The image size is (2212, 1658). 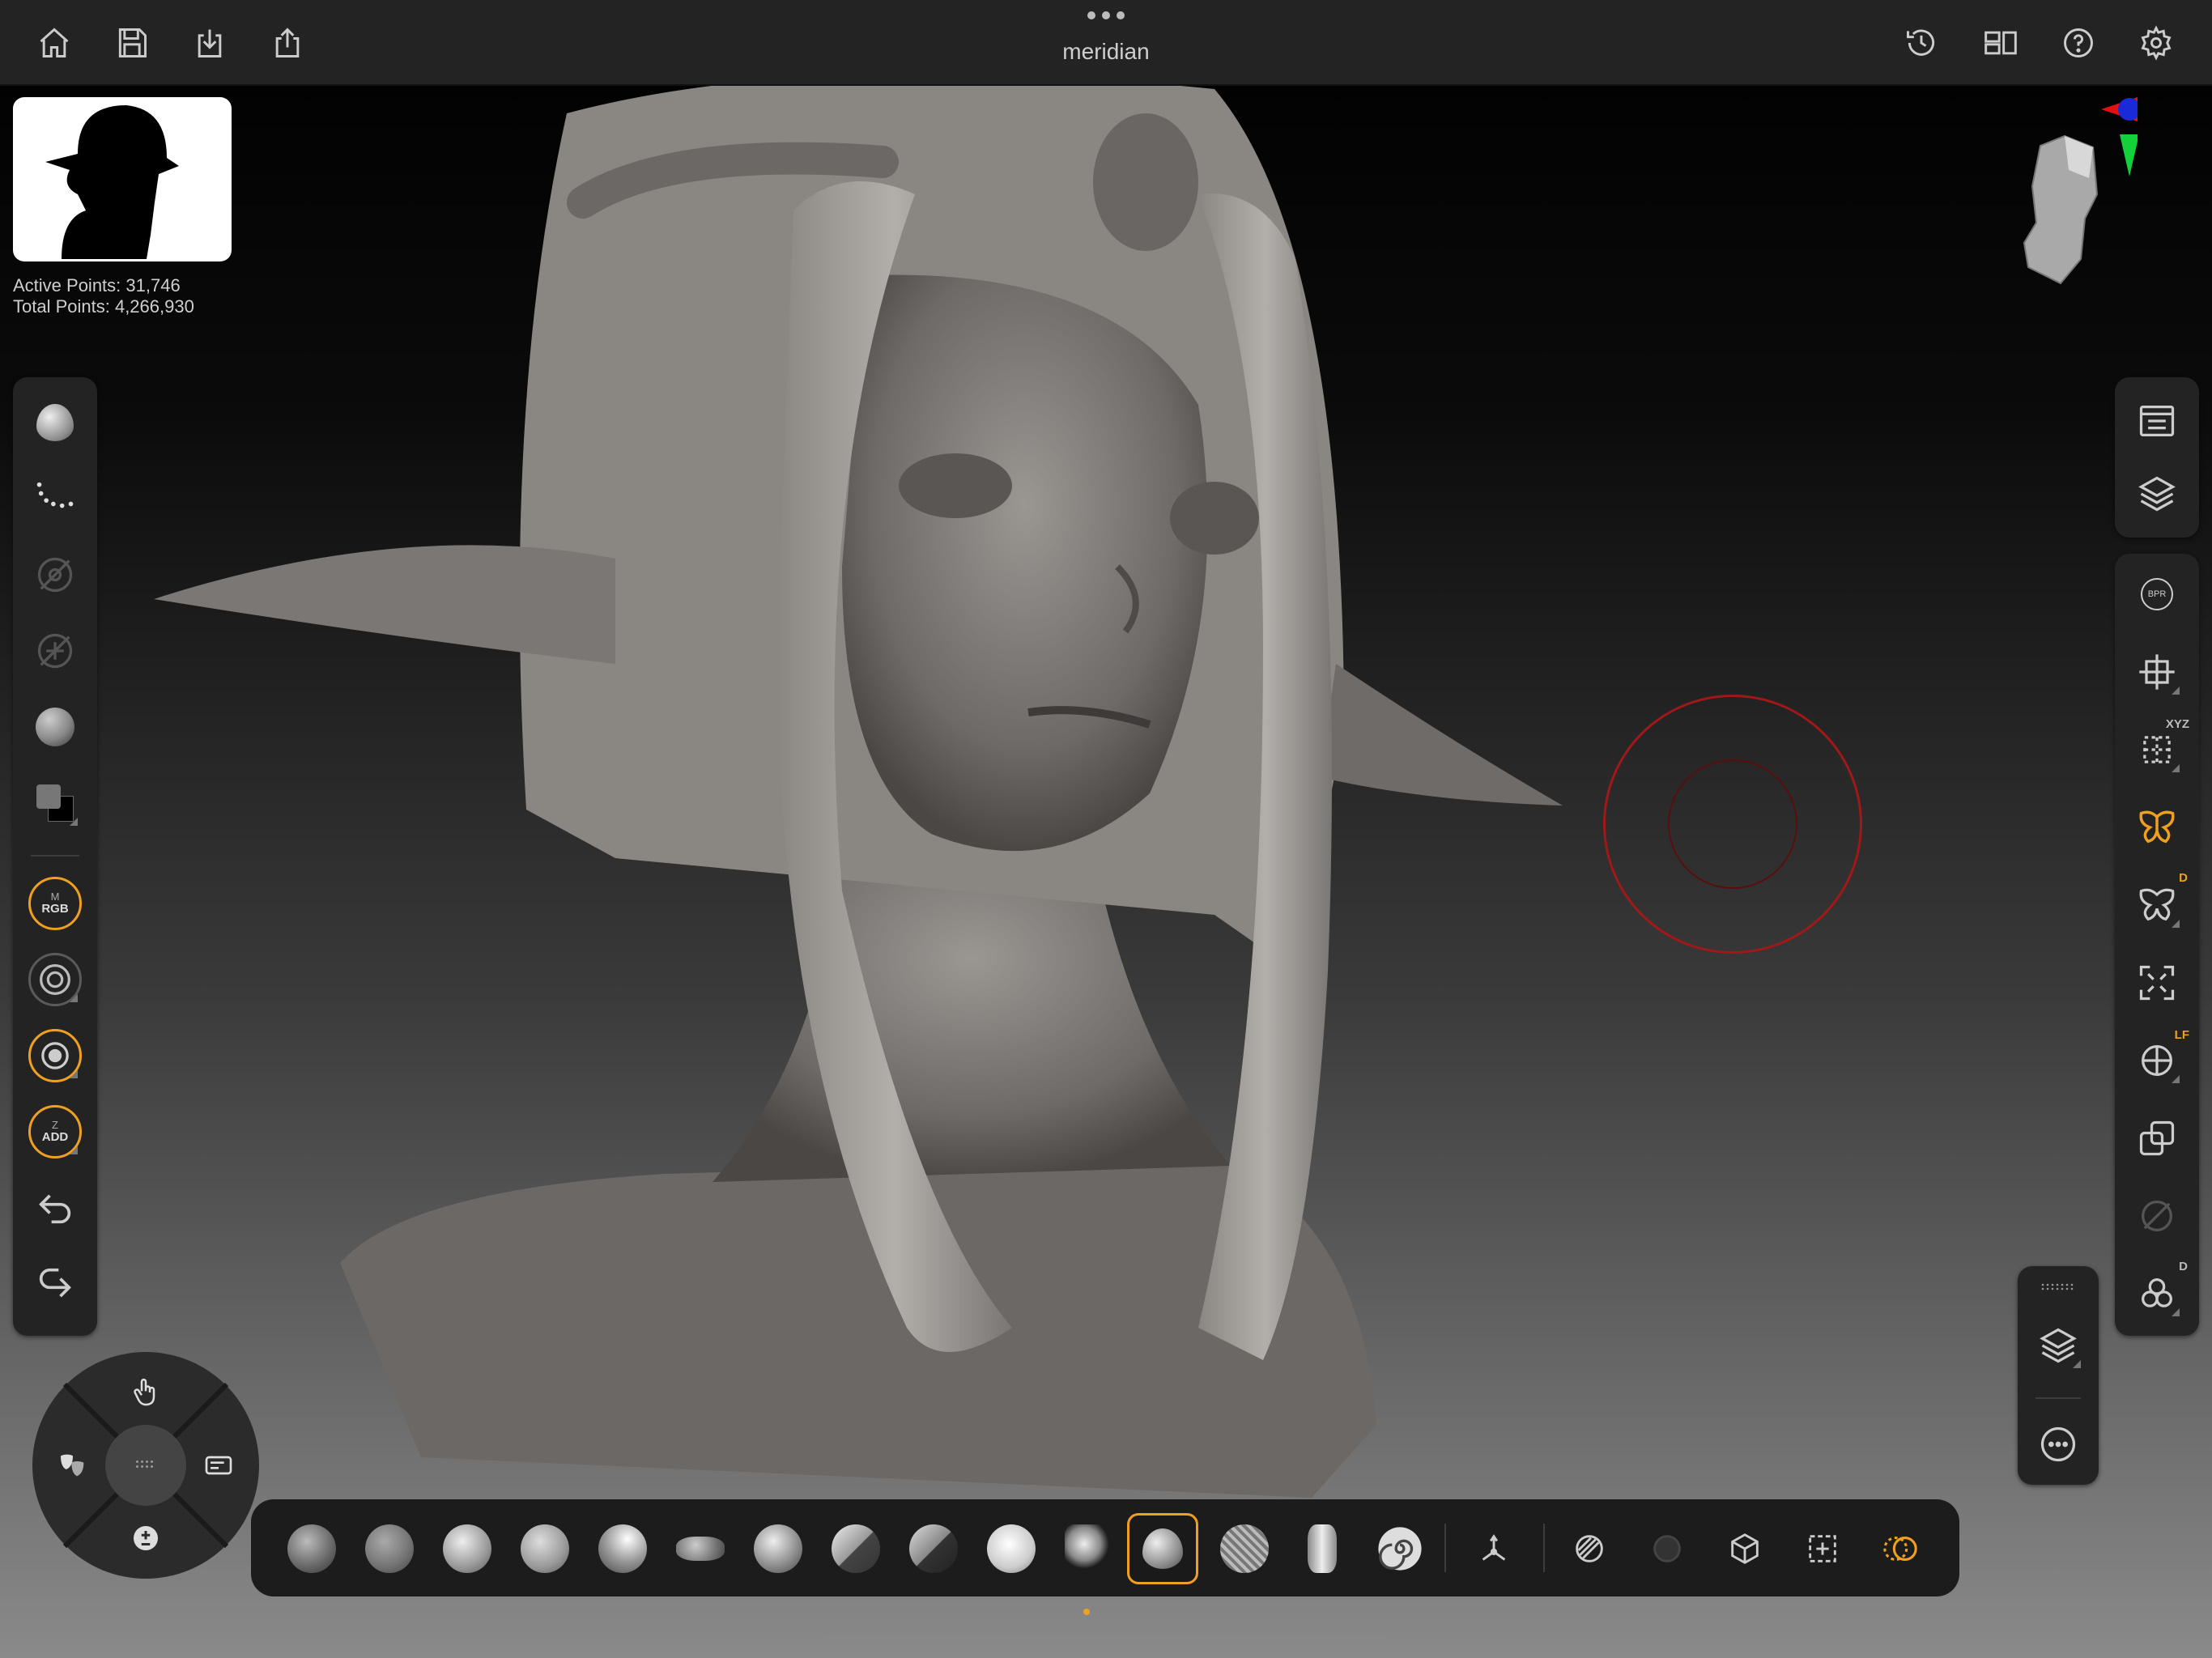 What do you see at coordinates (2058, 1286) in the screenshot?
I see `drag-handle-icon` at bounding box center [2058, 1286].